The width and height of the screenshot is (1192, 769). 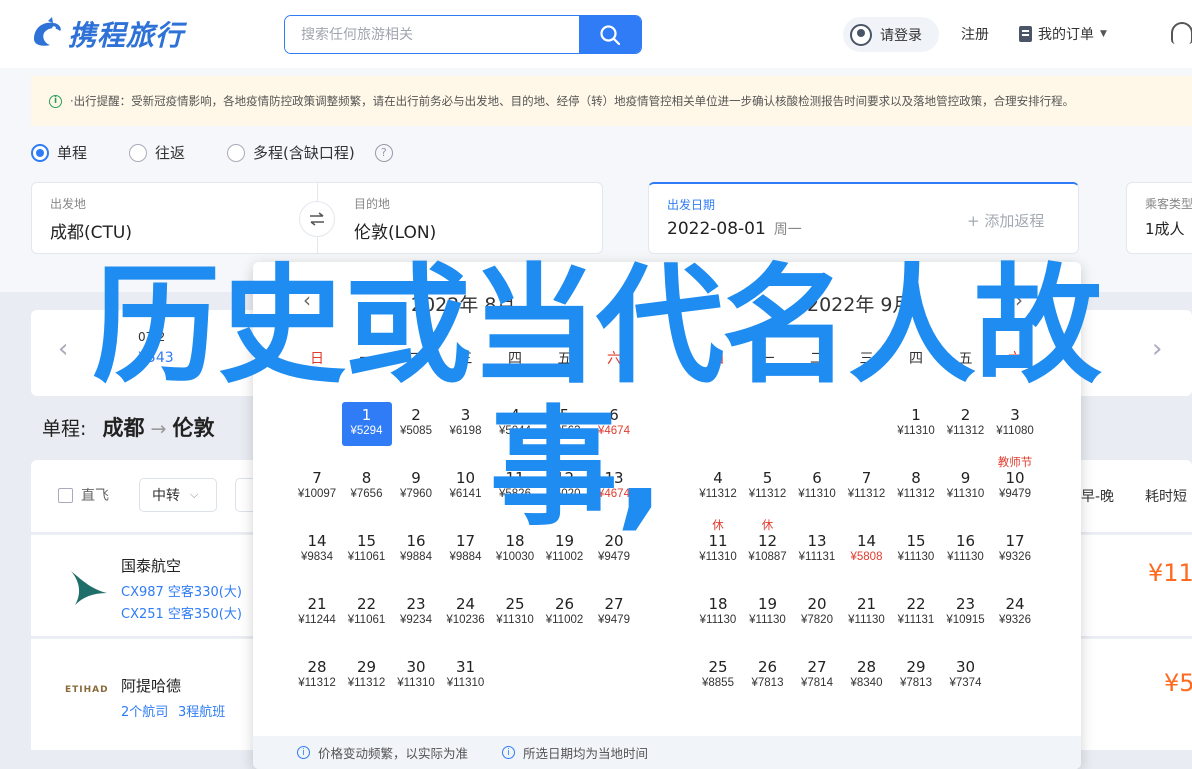 What do you see at coordinates (718, 487) in the screenshot?
I see `calendar-day: 4 ¥11312` at bounding box center [718, 487].